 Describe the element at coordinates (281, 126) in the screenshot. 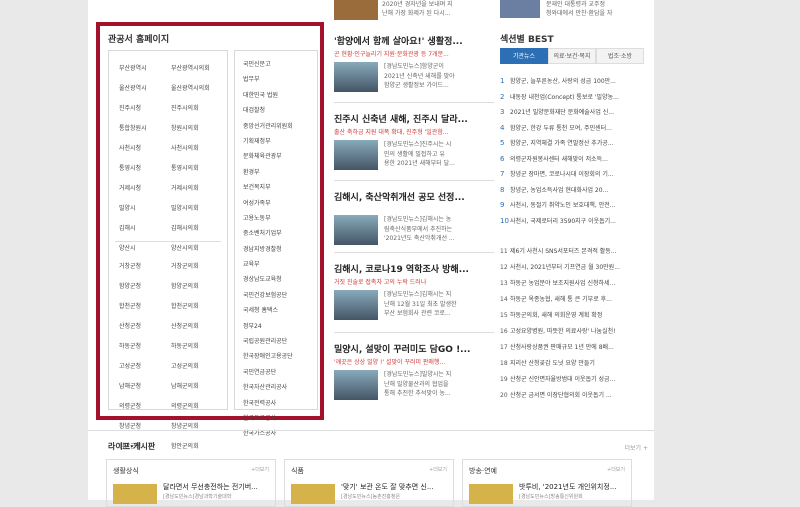

I see `gov-site-link: 중앙선거관리위원회` at that location.